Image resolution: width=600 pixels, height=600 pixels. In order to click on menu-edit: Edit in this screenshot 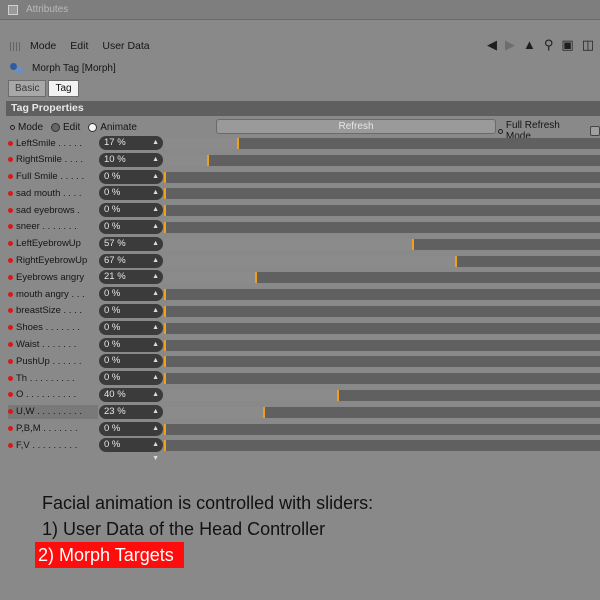, I will do `click(79, 46)`.